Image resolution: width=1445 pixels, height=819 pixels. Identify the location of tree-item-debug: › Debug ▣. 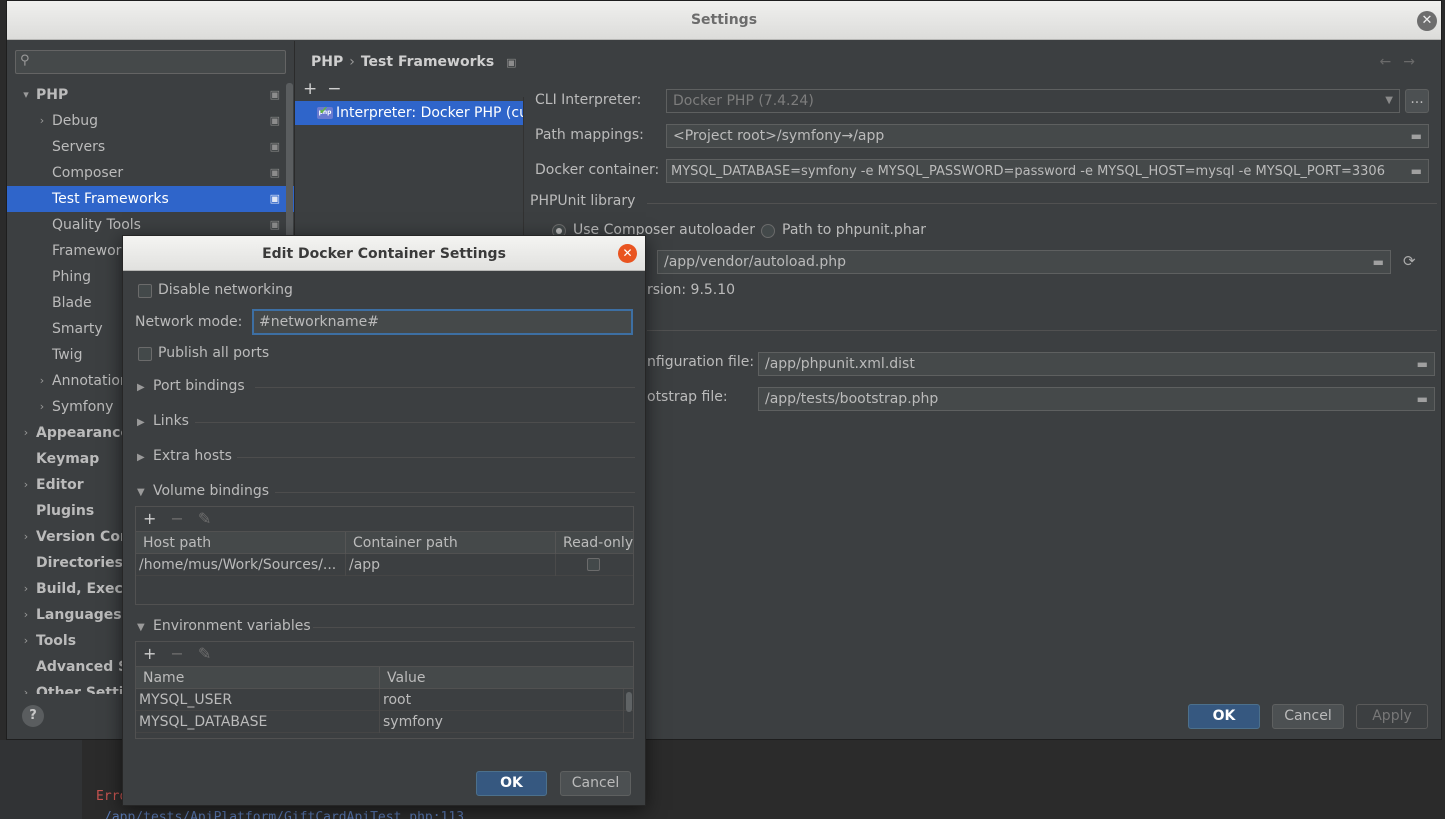
(150, 121).